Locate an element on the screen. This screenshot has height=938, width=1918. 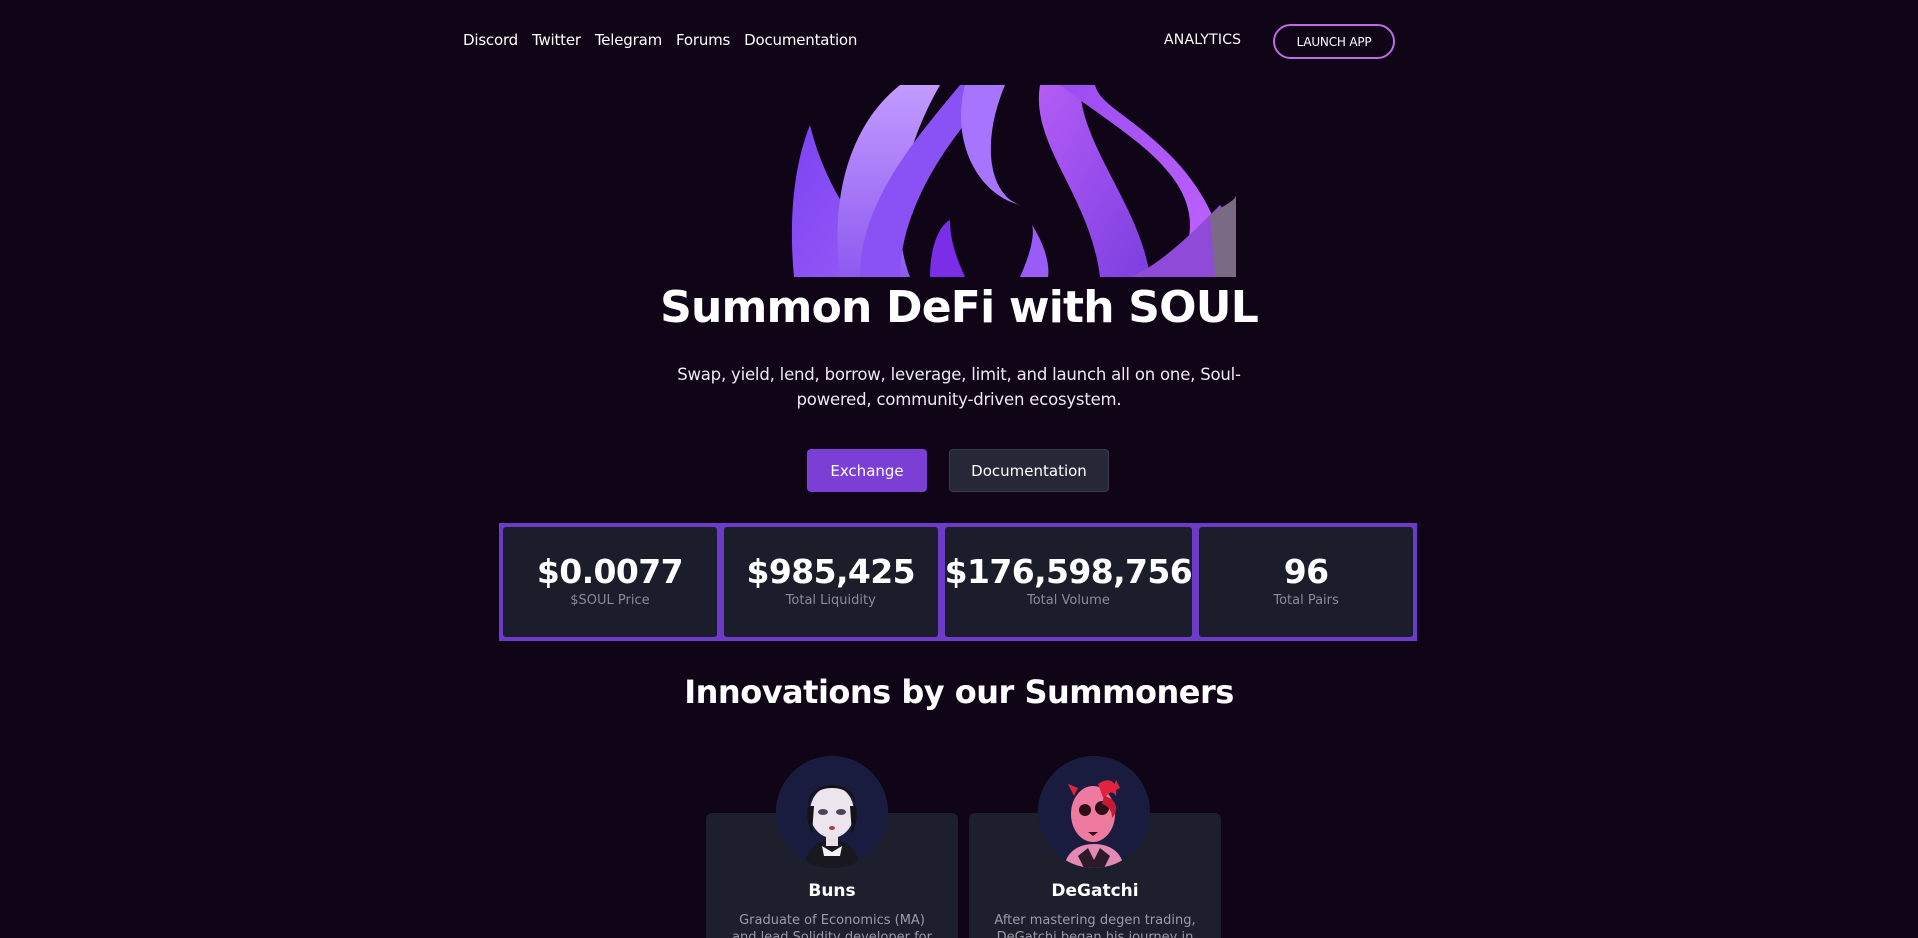
stat-total-pairs: 96 Total Pairs is located at coordinates (1306, 582).